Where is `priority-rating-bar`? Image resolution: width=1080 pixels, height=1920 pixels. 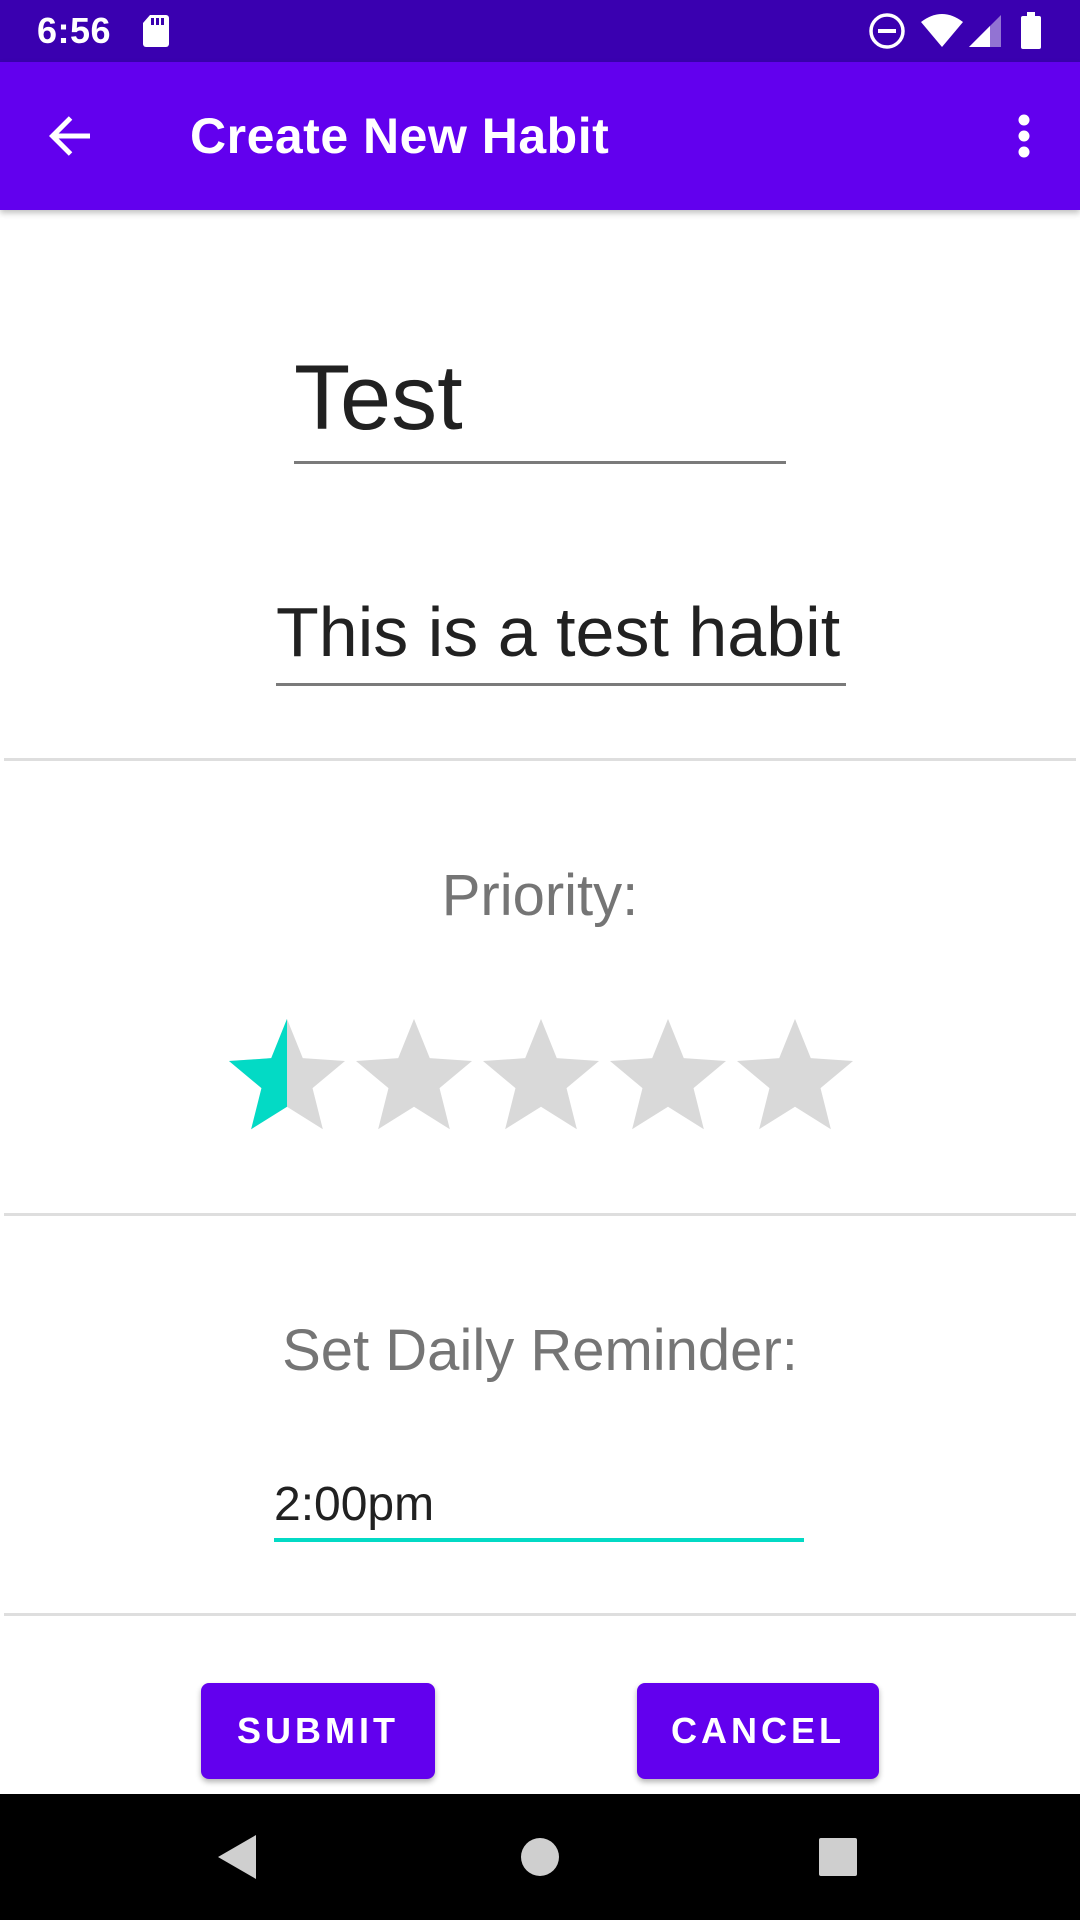 priority-rating-bar is located at coordinates (541, 1075).